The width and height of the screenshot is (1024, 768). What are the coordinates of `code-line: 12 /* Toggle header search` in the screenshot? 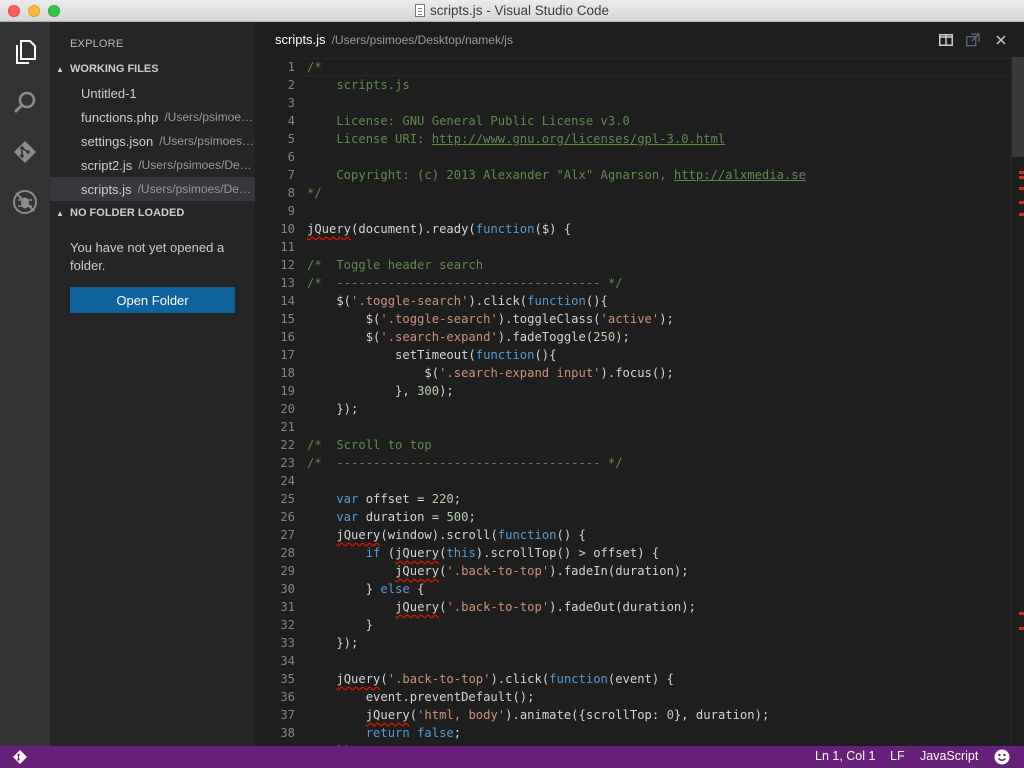 It's located at (639, 265).